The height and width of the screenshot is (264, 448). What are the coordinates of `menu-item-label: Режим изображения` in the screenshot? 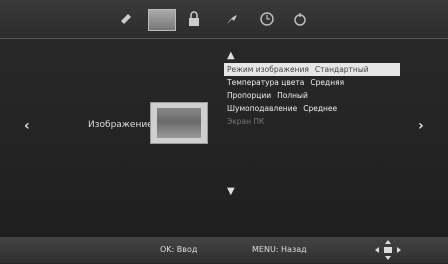 It's located at (268, 69).